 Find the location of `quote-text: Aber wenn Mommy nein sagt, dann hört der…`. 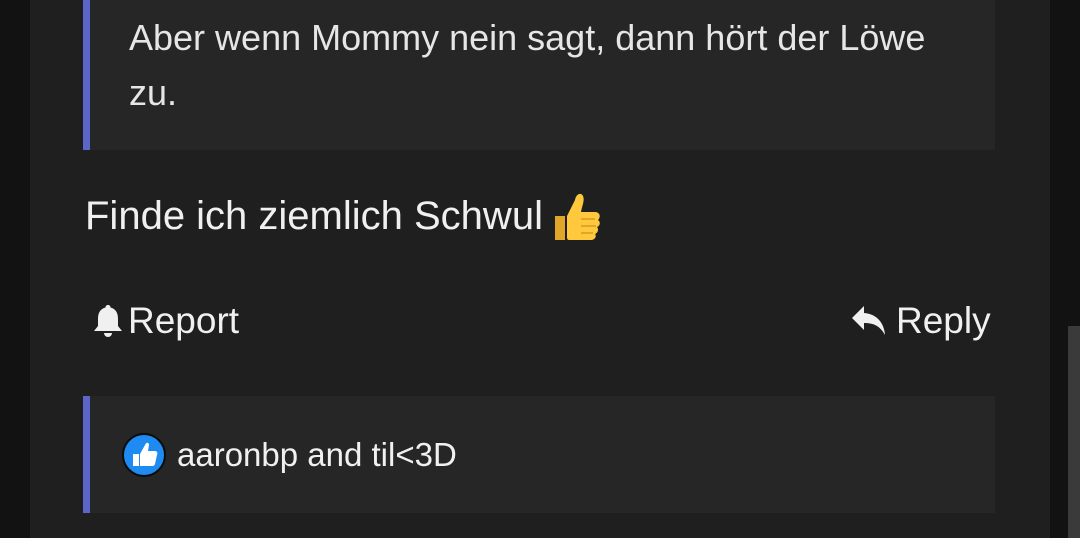

quote-text: Aber wenn Mommy nein sagt, dann hört der… is located at coordinates (527, 65).